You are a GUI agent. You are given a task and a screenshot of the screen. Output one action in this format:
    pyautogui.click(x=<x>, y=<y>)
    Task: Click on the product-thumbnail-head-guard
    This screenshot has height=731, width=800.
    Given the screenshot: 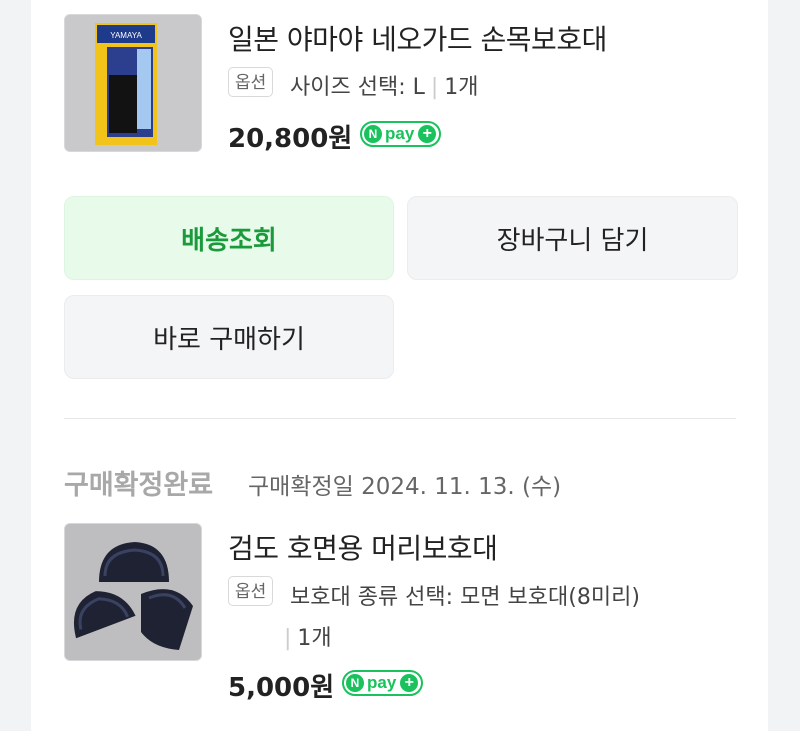 What is the action you would take?
    pyautogui.click(x=133, y=592)
    